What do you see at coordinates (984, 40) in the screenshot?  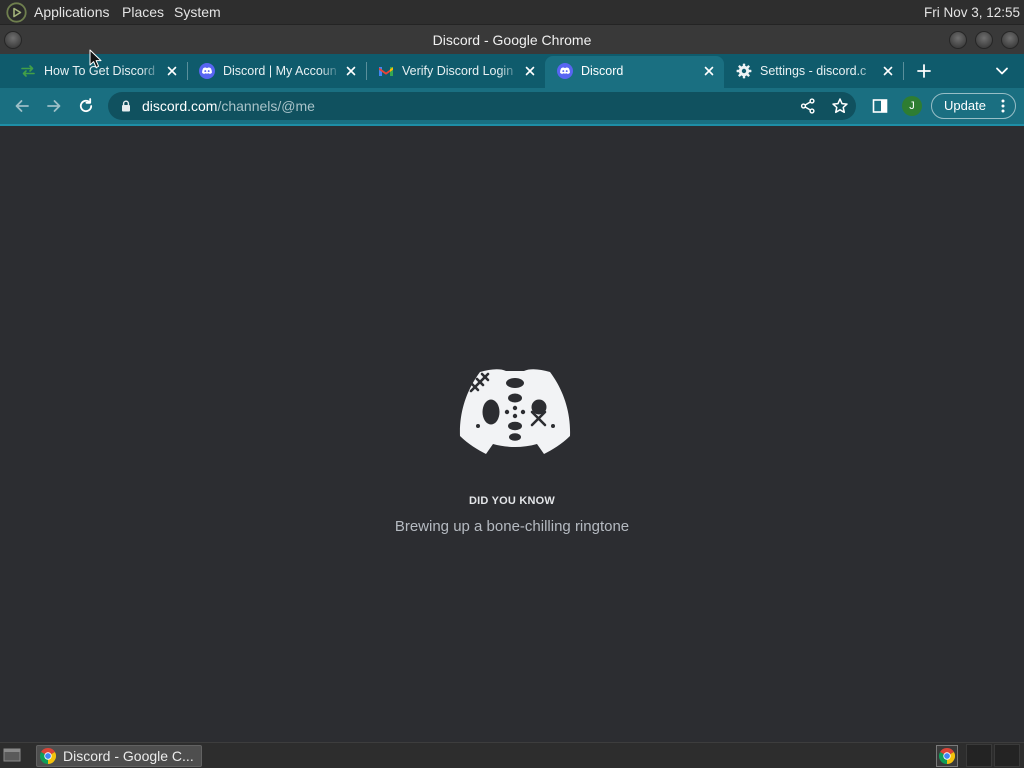 I see `maximize-button` at bounding box center [984, 40].